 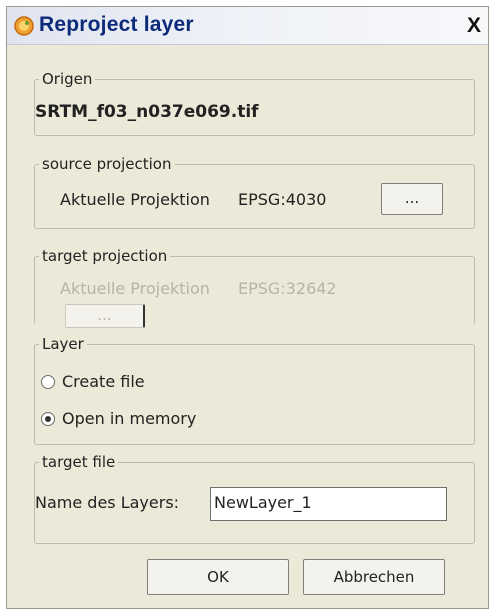 What do you see at coordinates (79, 462) in the screenshot?
I see `target-file-legend: target file` at bounding box center [79, 462].